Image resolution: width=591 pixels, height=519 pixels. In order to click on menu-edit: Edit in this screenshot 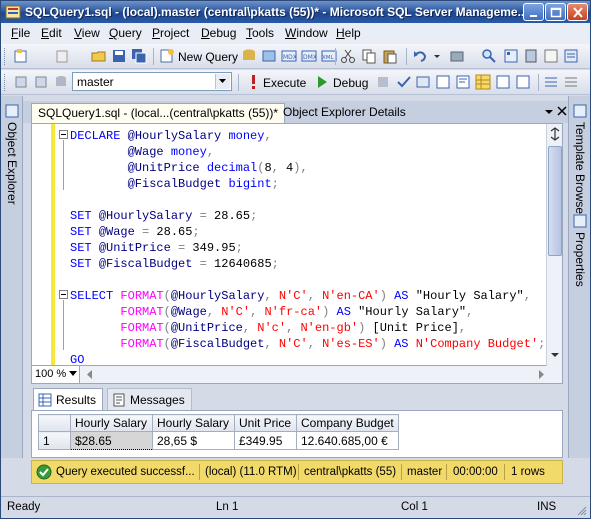, I will do `click(51, 33)`.